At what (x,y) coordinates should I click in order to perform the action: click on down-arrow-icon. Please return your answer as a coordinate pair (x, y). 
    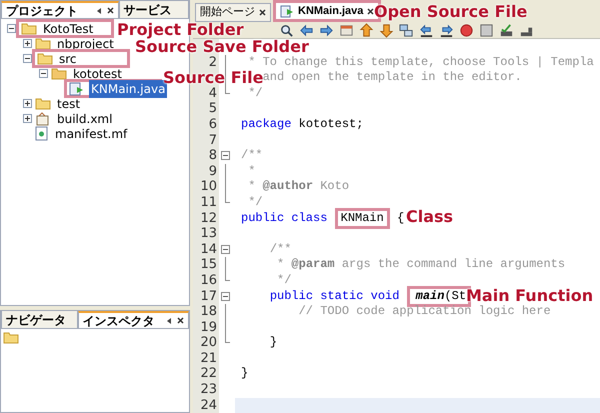
    Looking at the image, I should click on (386, 30).